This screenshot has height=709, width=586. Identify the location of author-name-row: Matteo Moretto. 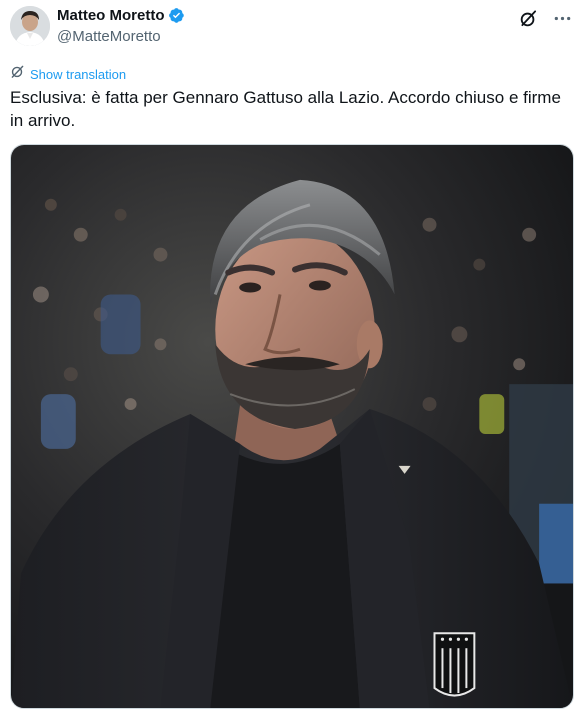
(121, 15).